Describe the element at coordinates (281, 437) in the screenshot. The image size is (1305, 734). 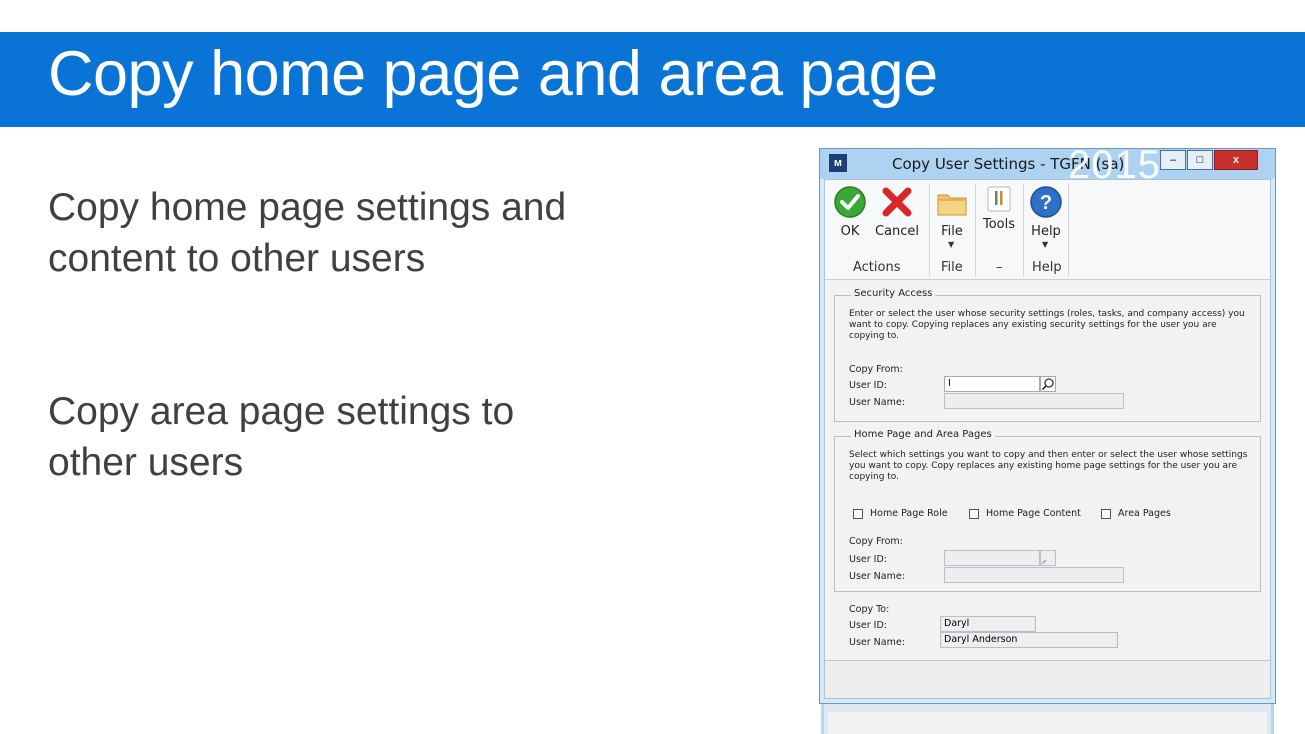
I see `bullet-area-page: Copy area page settings to other users` at that location.